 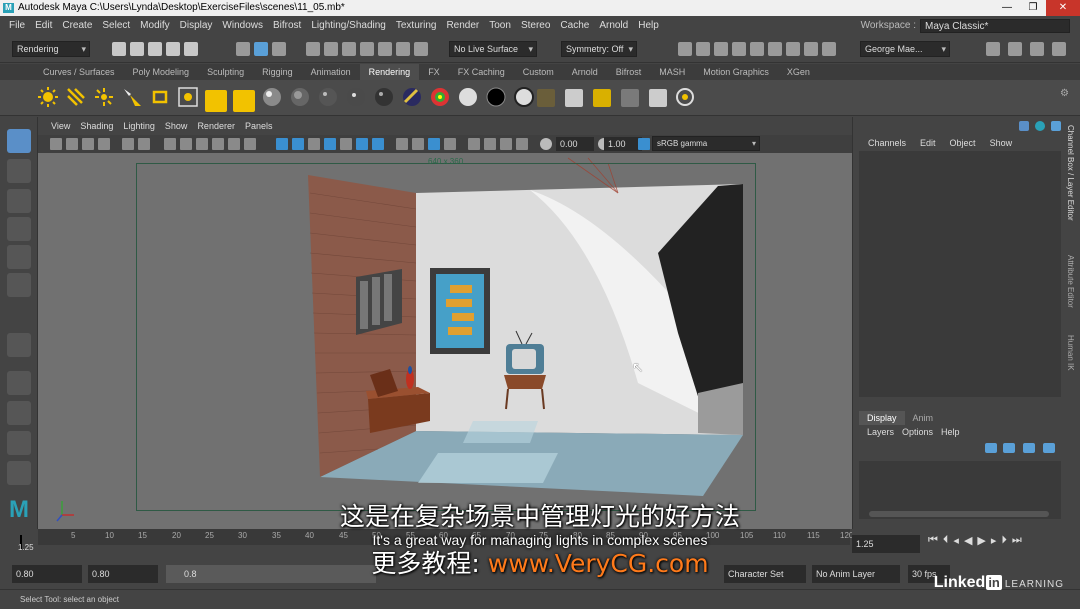 What do you see at coordinates (1024, 126) in the screenshot?
I see `hierarchy-icon` at bounding box center [1024, 126].